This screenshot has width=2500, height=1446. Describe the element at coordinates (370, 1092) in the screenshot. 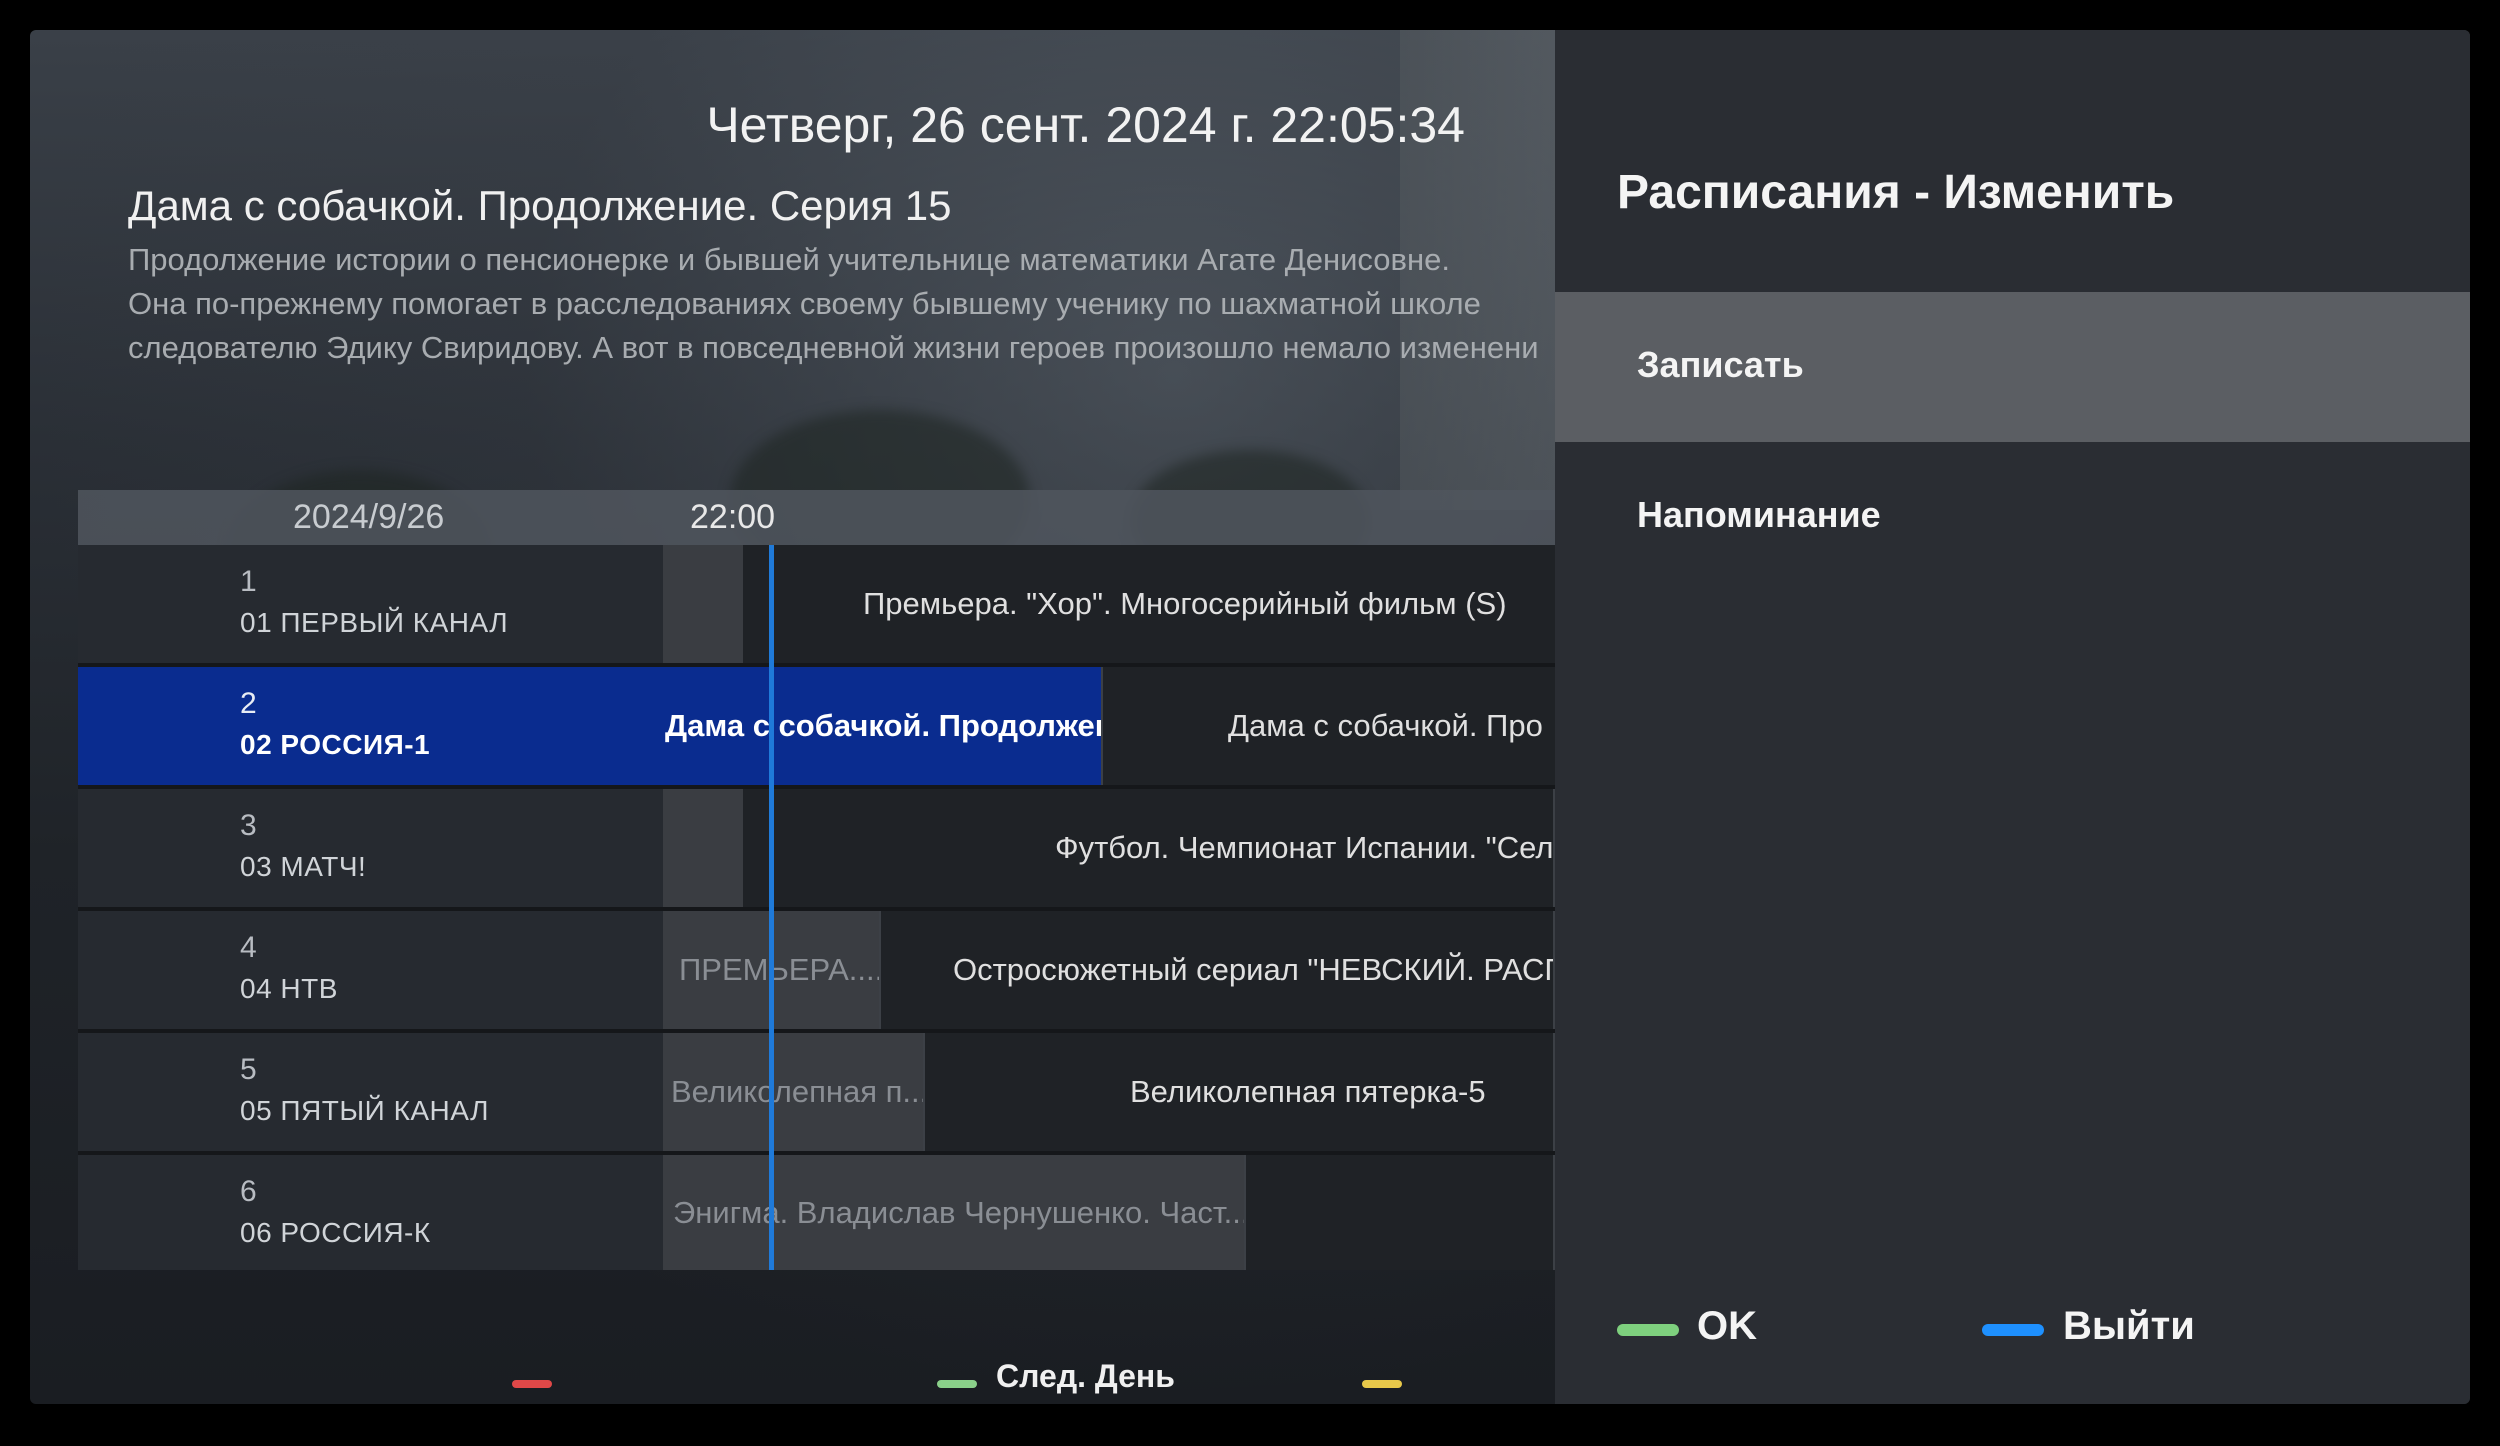

I see `channel-cell: 5 05 ПЯТЫЙ КАНАЛ` at that location.